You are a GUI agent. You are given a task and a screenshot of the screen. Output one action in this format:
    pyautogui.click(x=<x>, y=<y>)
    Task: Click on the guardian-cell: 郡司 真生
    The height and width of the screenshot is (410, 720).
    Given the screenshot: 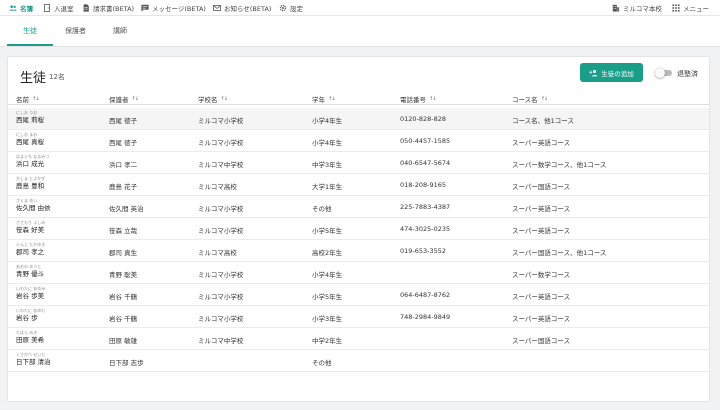 What is the action you would take?
    pyautogui.click(x=123, y=253)
    